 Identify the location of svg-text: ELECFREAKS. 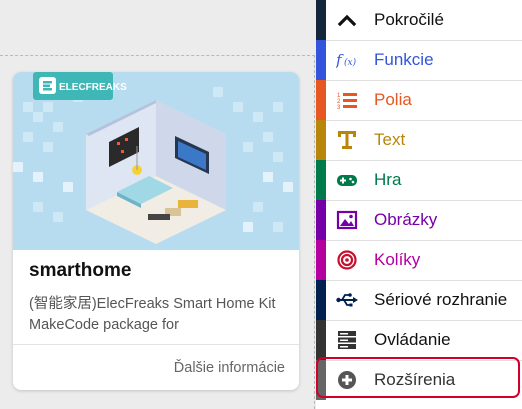
(93, 87).